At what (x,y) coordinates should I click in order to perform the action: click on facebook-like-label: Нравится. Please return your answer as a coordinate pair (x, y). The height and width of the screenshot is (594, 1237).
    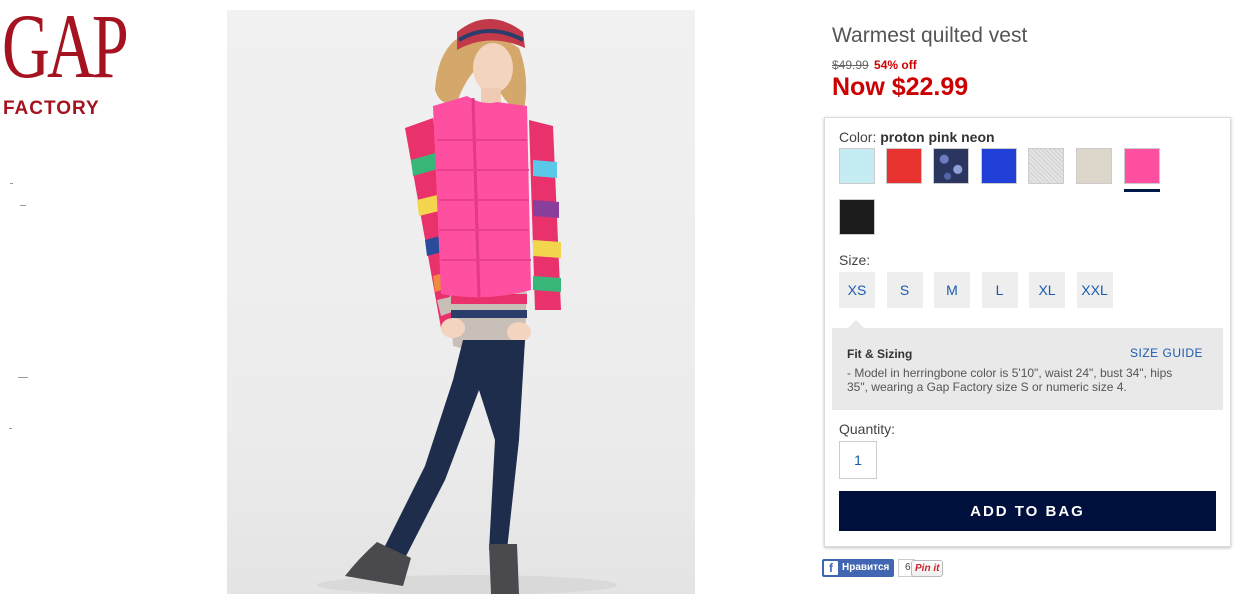
    Looking at the image, I should click on (866, 567).